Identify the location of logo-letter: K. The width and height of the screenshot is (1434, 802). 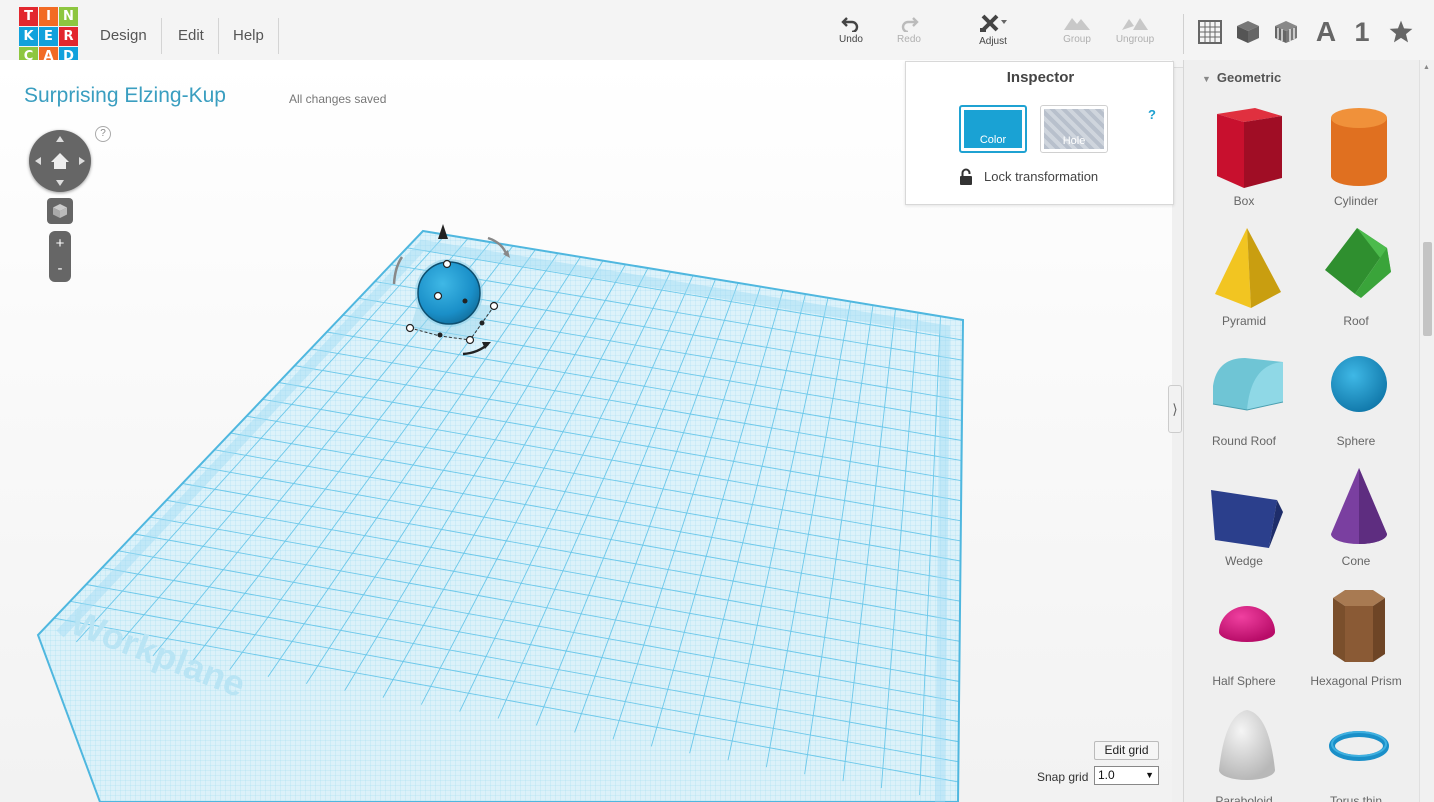
(28, 36).